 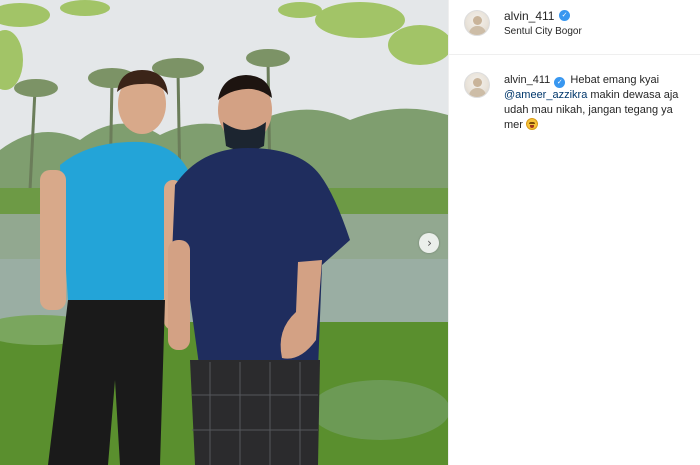 What do you see at coordinates (543, 31) in the screenshot?
I see `post-location: Sentul City Bogor` at bounding box center [543, 31].